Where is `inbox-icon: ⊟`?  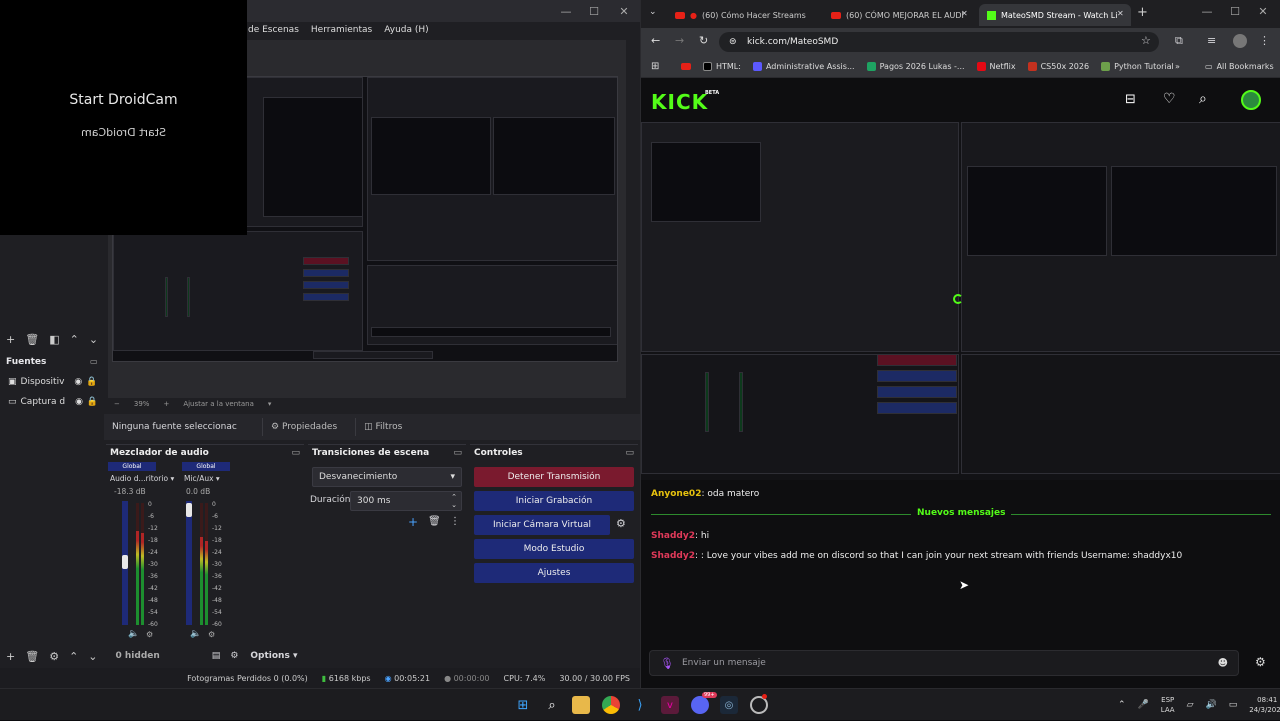 inbox-icon: ⊟ is located at coordinates (1130, 99).